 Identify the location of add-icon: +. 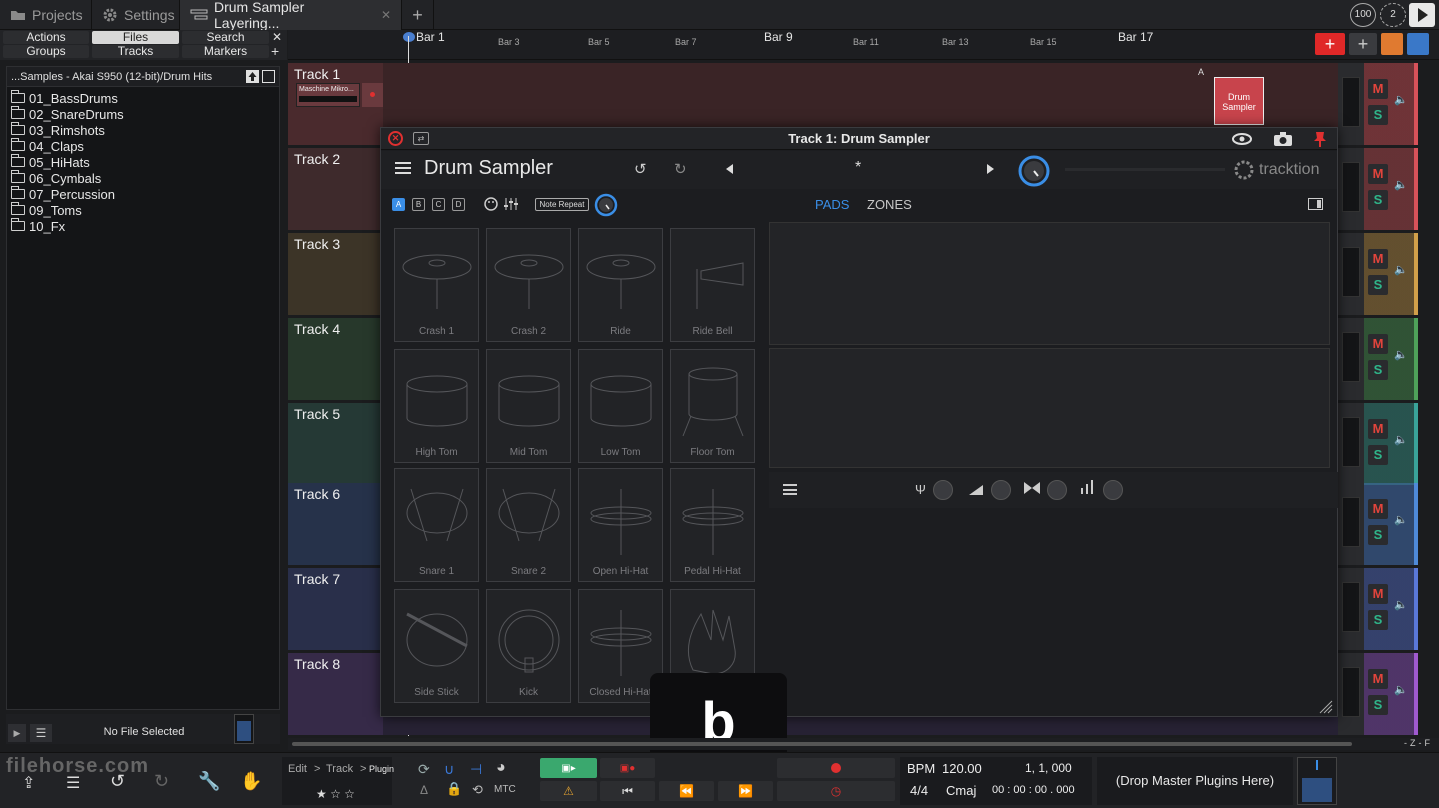
(275, 51).